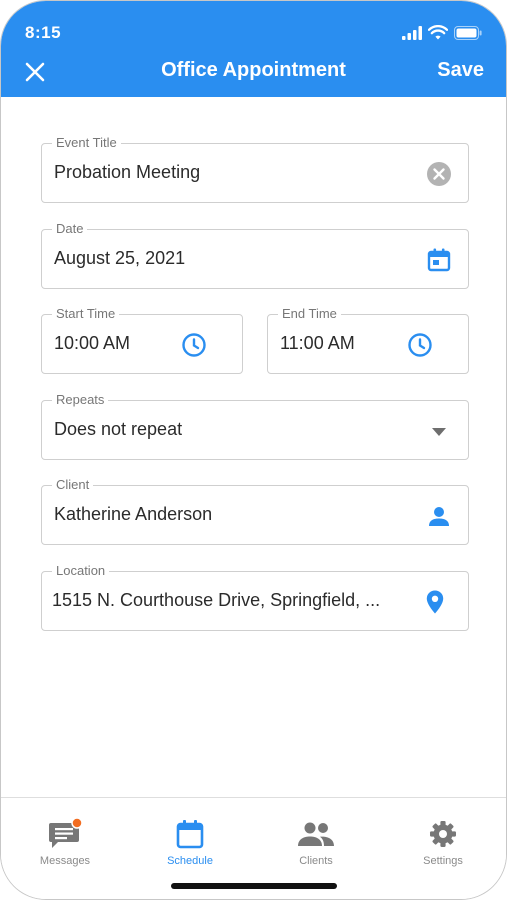 This screenshot has height=900, width=507. What do you see at coordinates (460, 70) in the screenshot?
I see `save-button: Save` at bounding box center [460, 70].